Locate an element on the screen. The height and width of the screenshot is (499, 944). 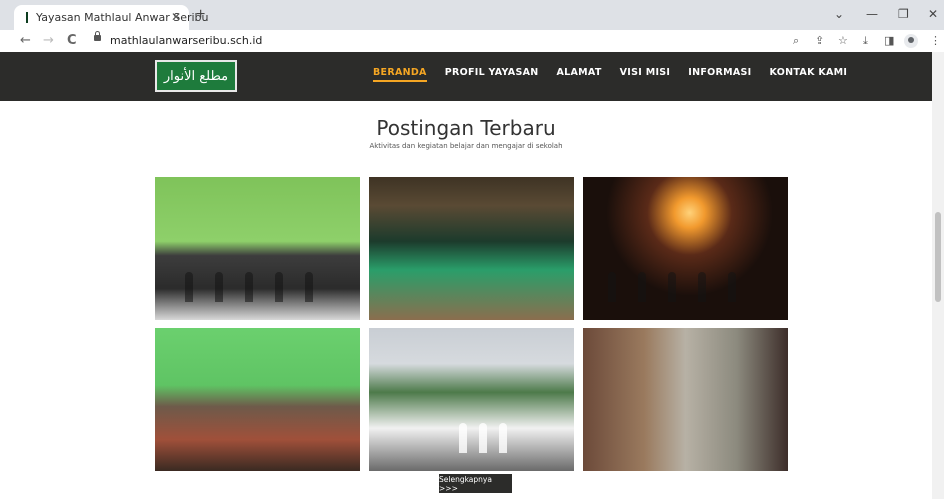
browser-tab: Yayasan Mathlaul Anwar Seribu ✕ is located at coordinates (111, 17).